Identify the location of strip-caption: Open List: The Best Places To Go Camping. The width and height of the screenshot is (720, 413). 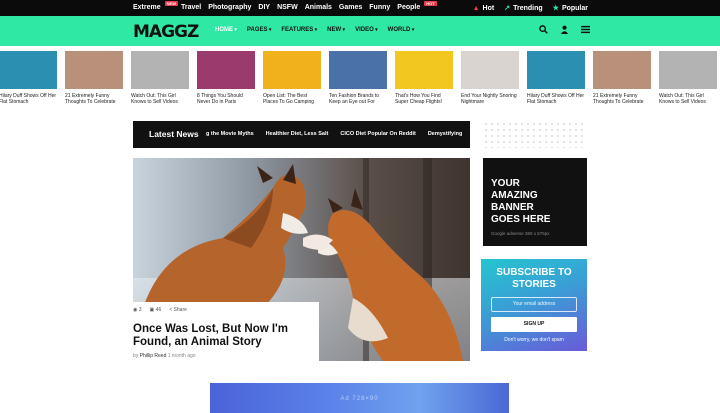
(292, 99).